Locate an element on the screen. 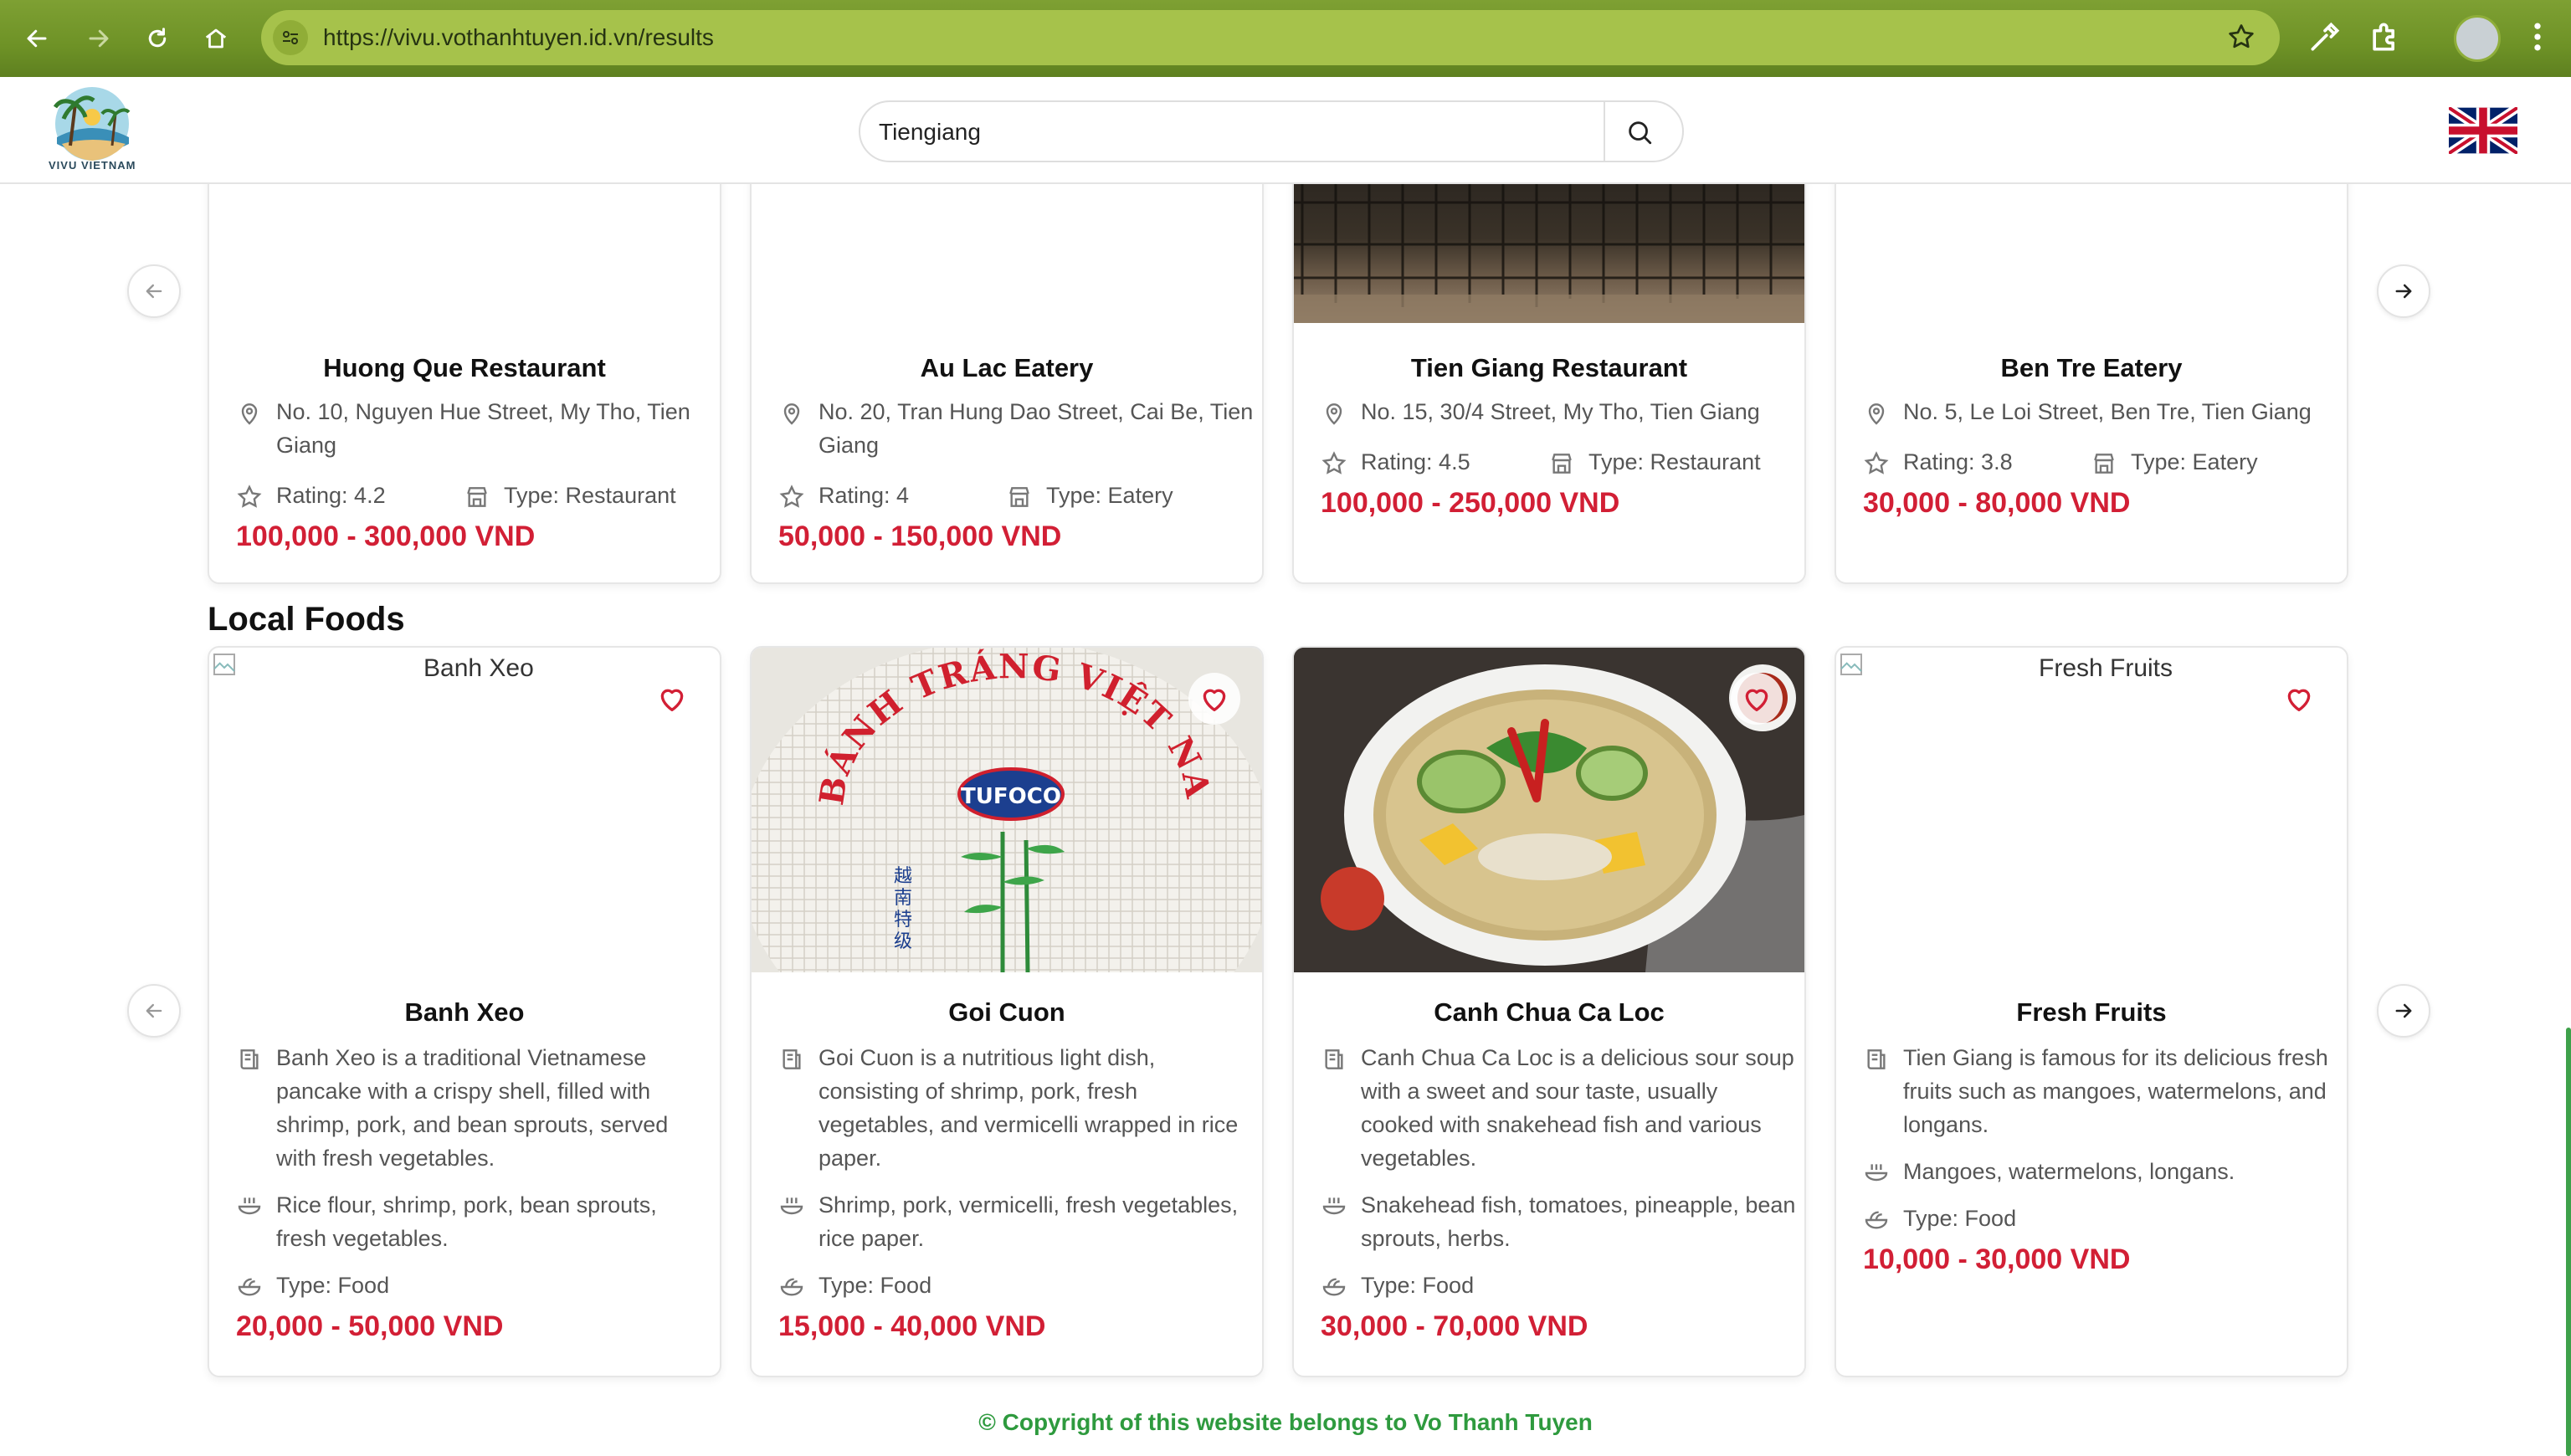 The width and height of the screenshot is (2571, 1456). search-divider is located at coordinates (1604, 132).